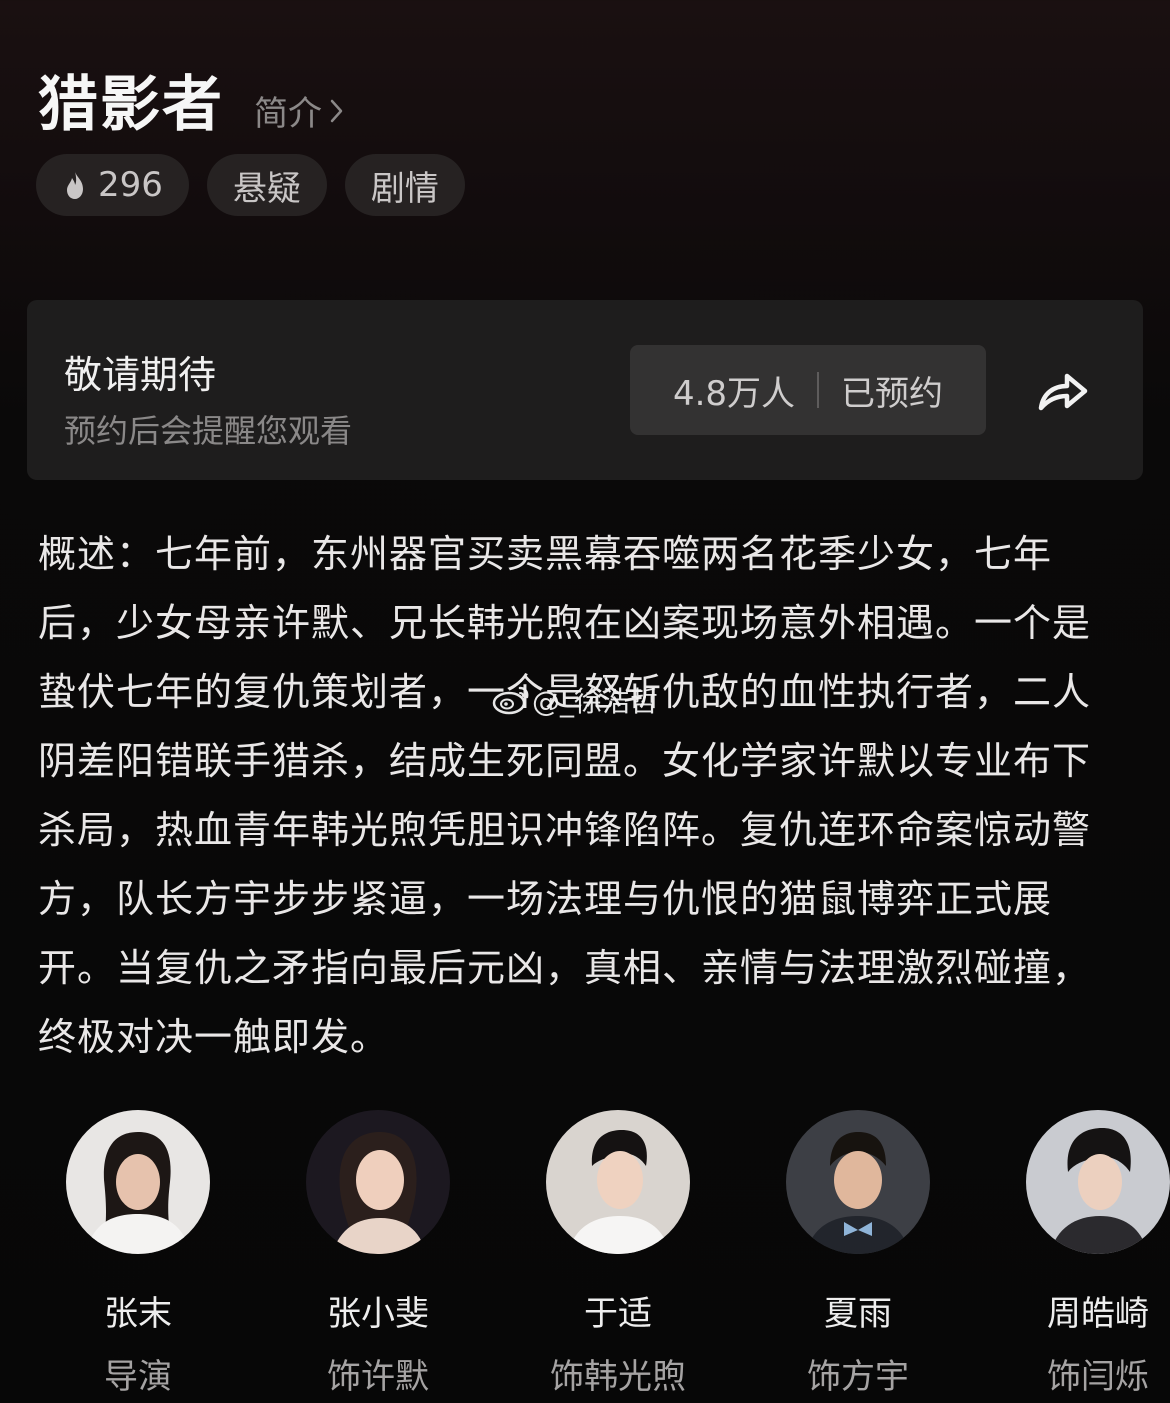 This screenshot has height=1403, width=1170. I want to click on cast-member-director: 张末 导演, so click(138, 1254).